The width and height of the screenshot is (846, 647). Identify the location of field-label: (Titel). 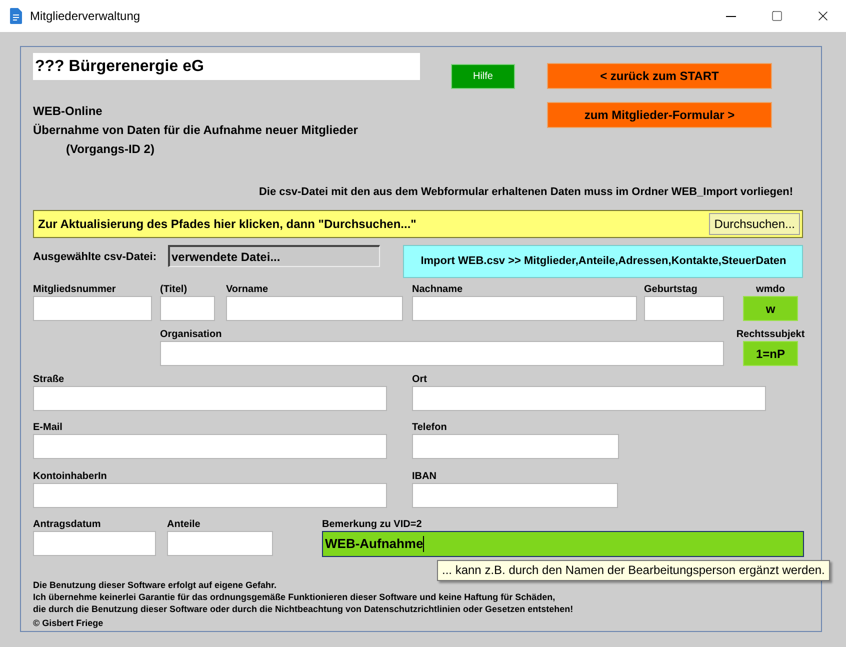
(174, 289).